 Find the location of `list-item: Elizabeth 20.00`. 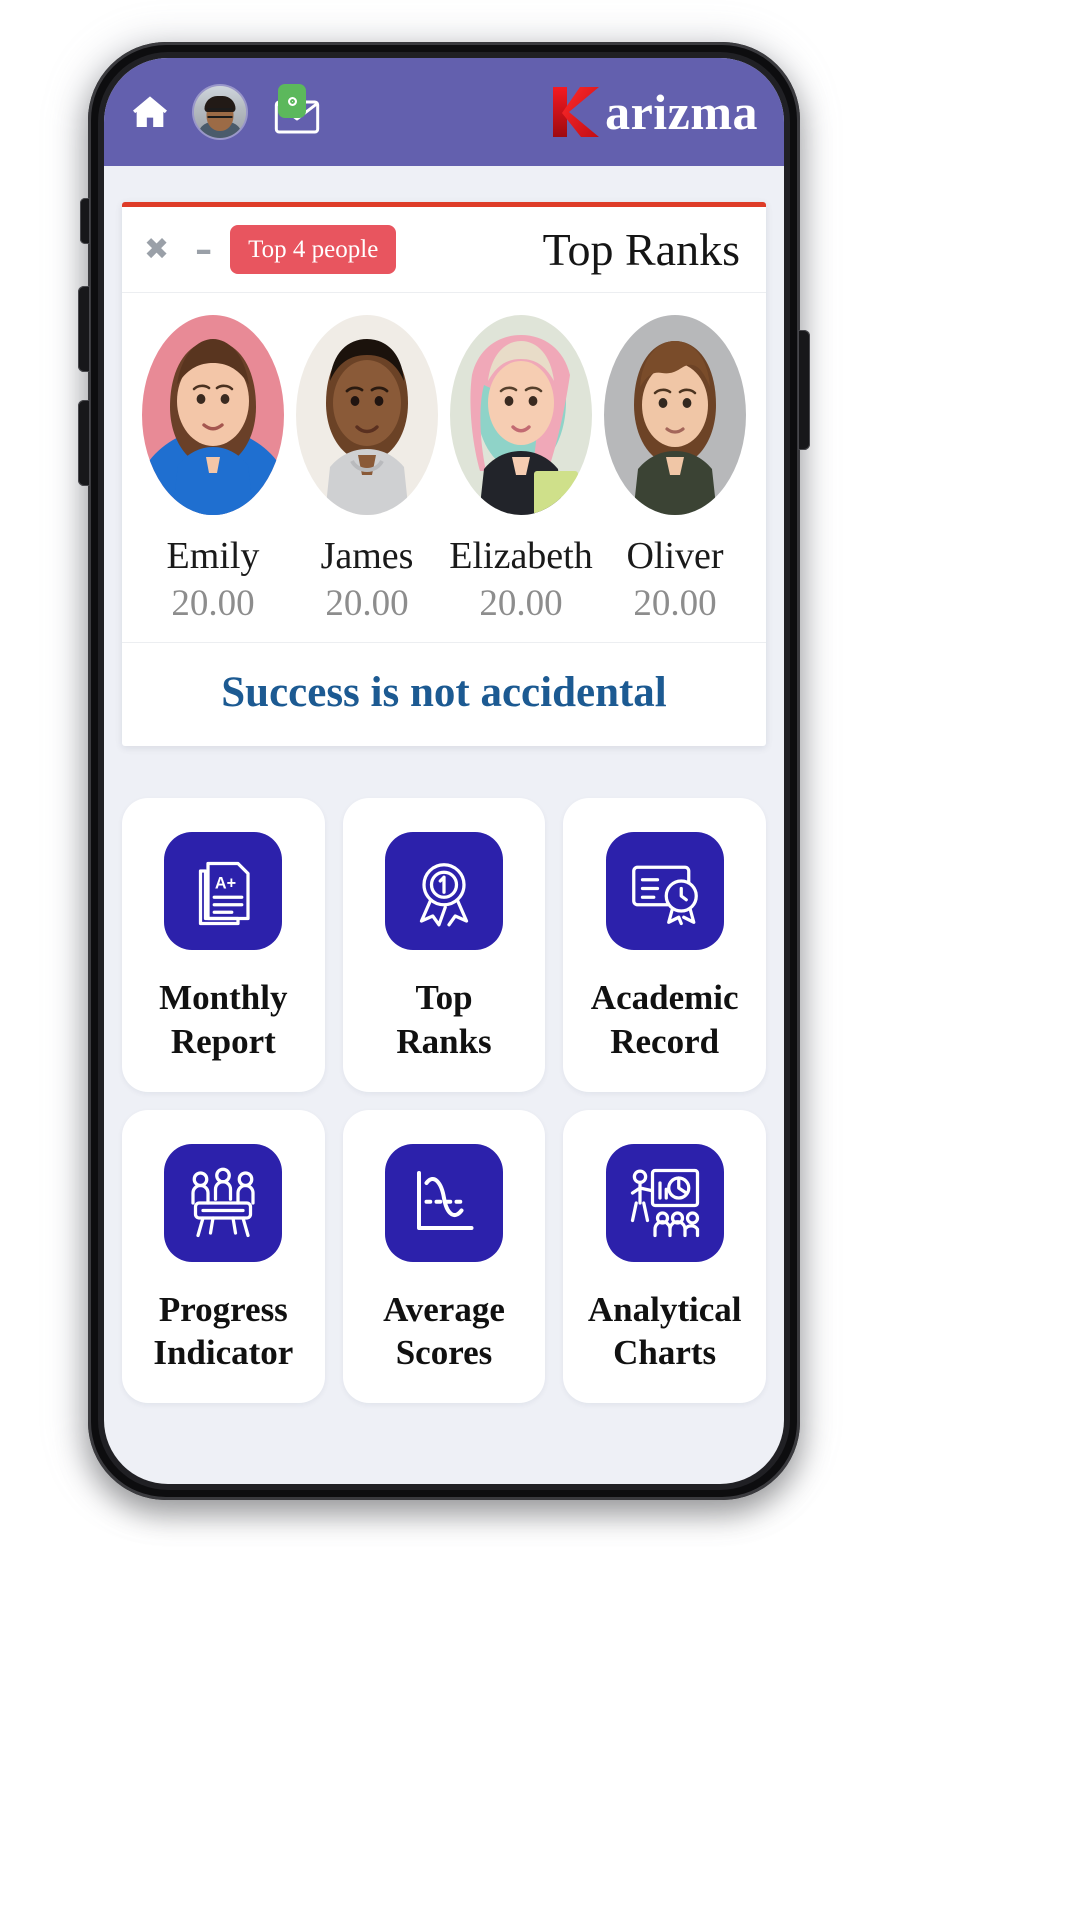

list-item: Elizabeth 20.00 is located at coordinates (521, 469).